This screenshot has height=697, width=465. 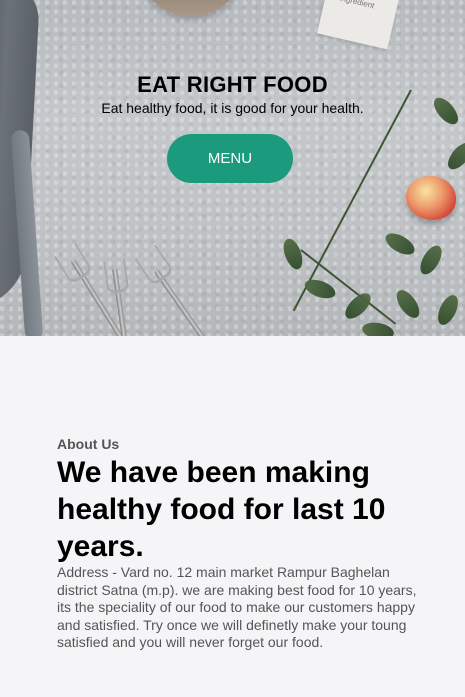 What do you see at coordinates (191, 8) in the screenshot?
I see `plate-image` at bounding box center [191, 8].